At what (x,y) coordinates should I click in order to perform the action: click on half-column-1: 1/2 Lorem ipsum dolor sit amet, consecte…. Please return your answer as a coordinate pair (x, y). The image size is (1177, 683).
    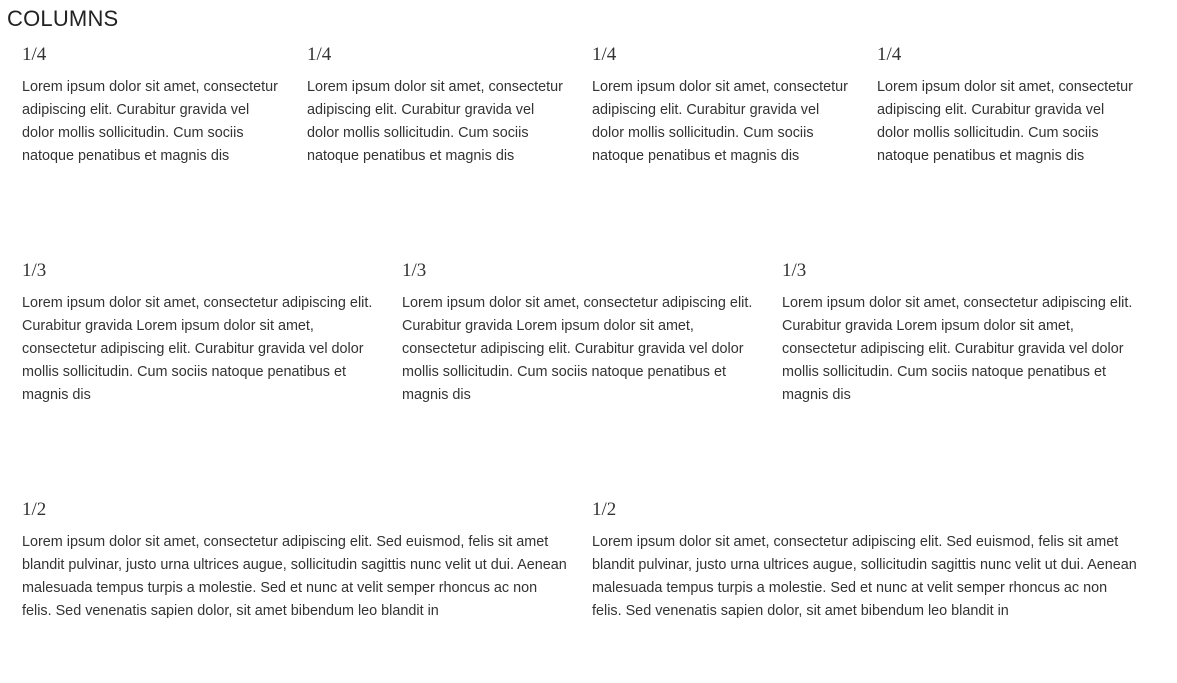
    Looking at the image, I should click on (296, 560).